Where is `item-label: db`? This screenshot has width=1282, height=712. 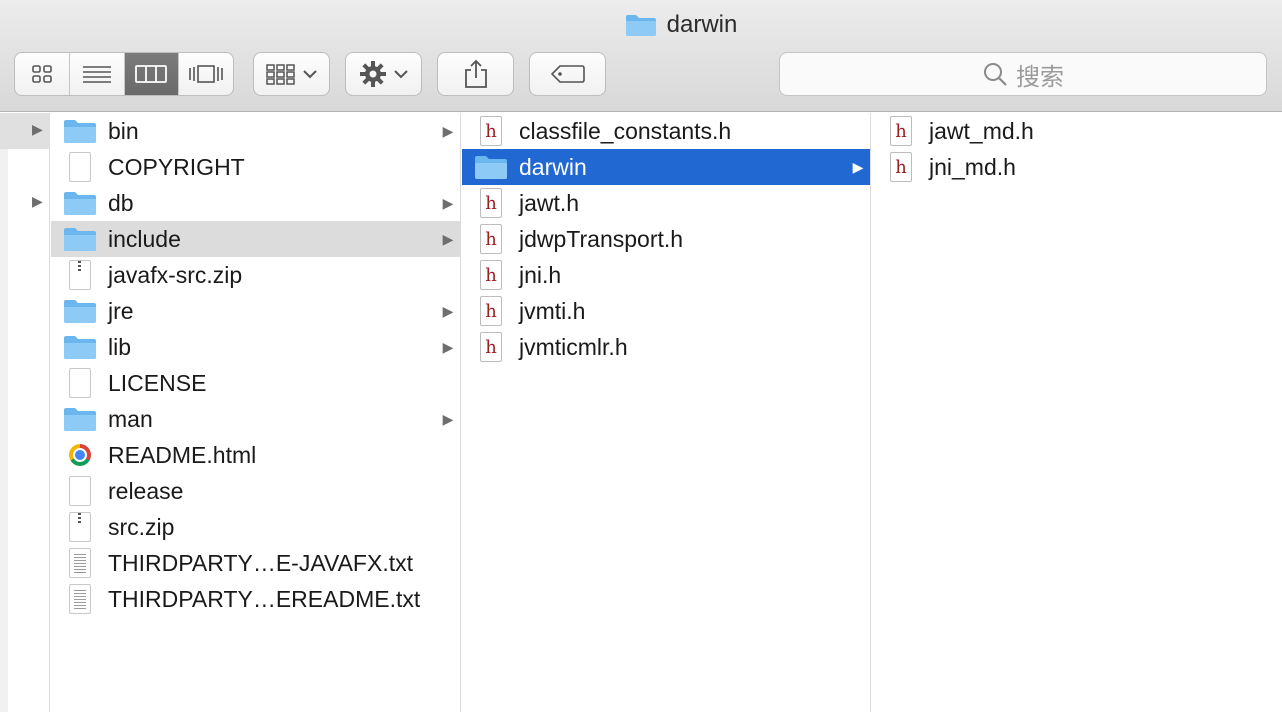
item-label: db is located at coordinates (121, 202).